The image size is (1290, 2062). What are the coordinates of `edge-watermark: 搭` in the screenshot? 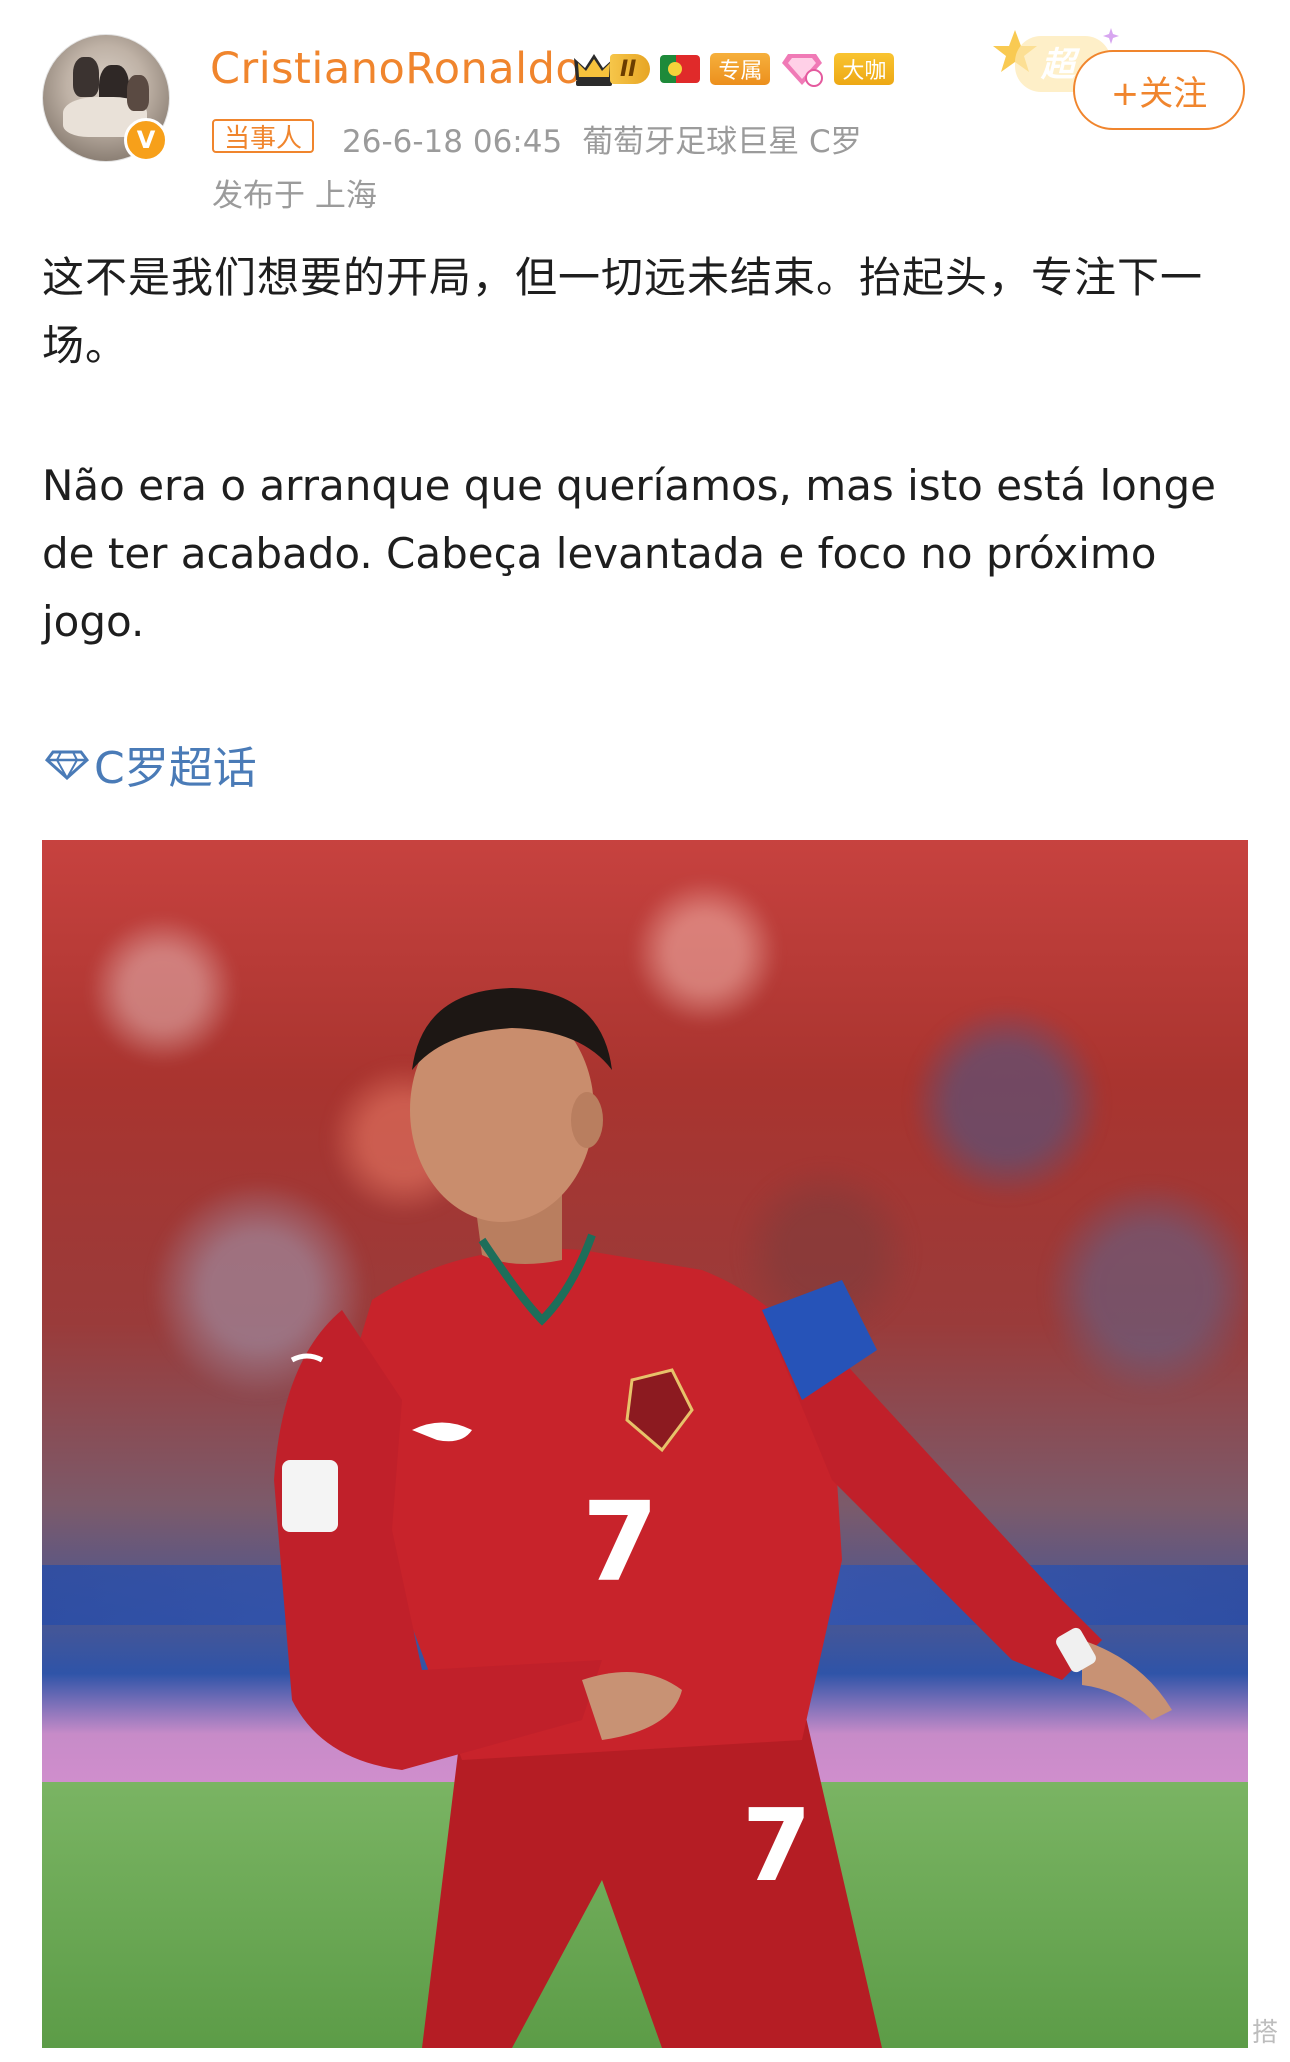 It's located at (1265, 2033).